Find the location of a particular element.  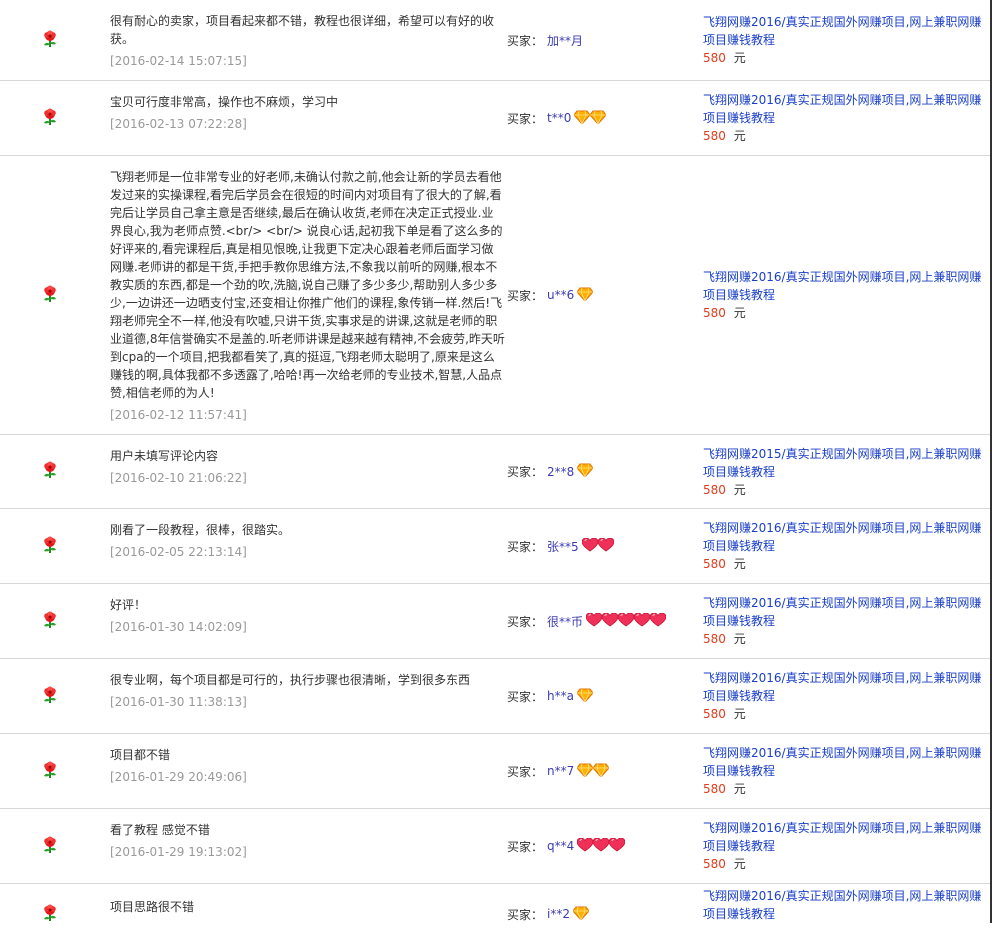

buyer-name: n**7 is located at coordinates (561, 771).